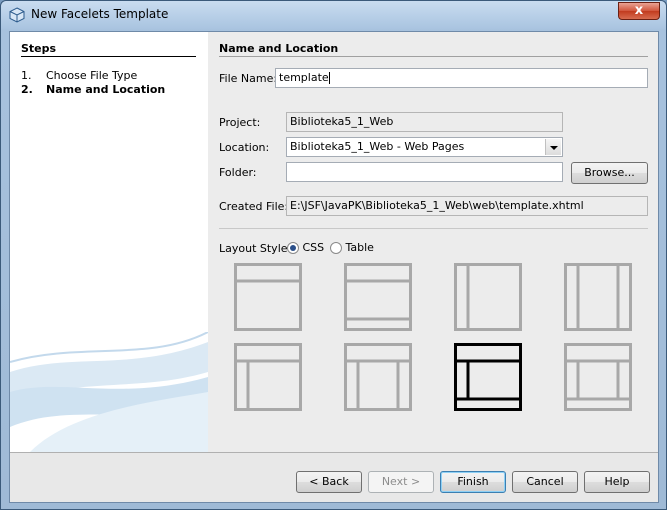 This screenshot has height=510, width=667. Describe the element at coordinates (401, 482) in the screenshot. I see `next-button: Next >` at that location.